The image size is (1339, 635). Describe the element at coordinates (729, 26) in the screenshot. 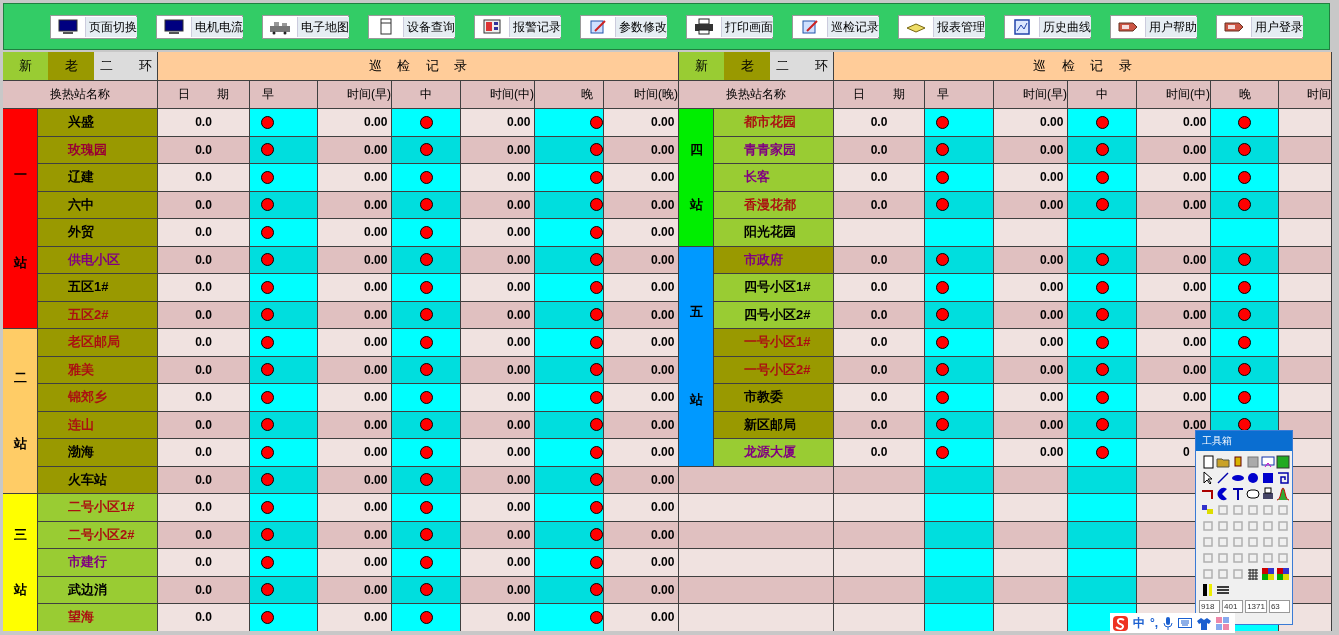

I see `toolbar-button: 打印画面` at that location.